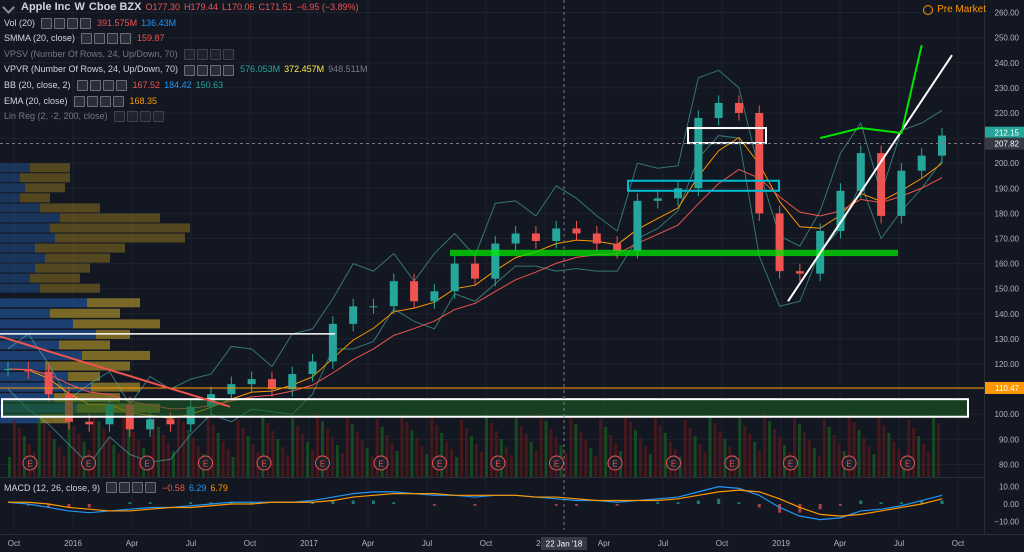 Image resolution: width=1024 pixels, height=552 pixels. What do you see at coordinates (928, 9) in the screenshot?
I see `sun-icon` at bounding box center [928, 9].